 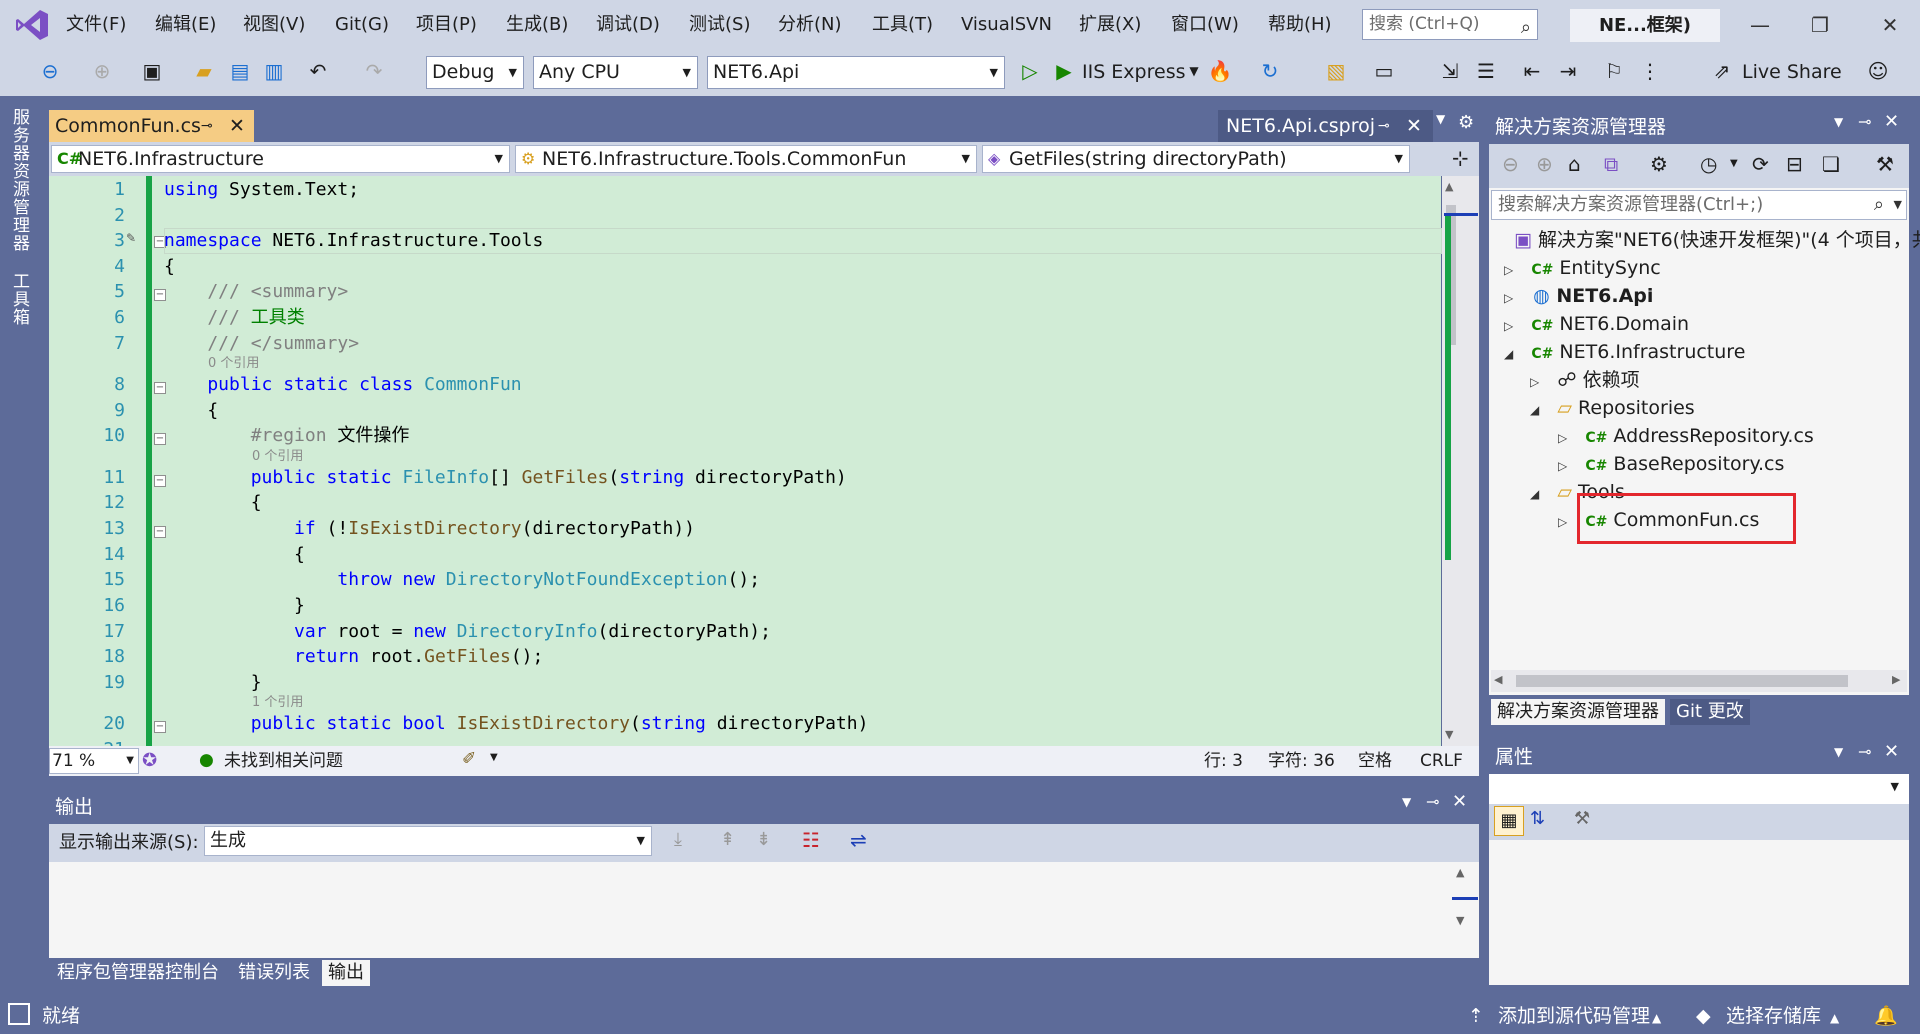 I want to click on tree-project-net6-infrastructure: ◢ C# NET6.Infrastructure, so click(x=1624, y=352).